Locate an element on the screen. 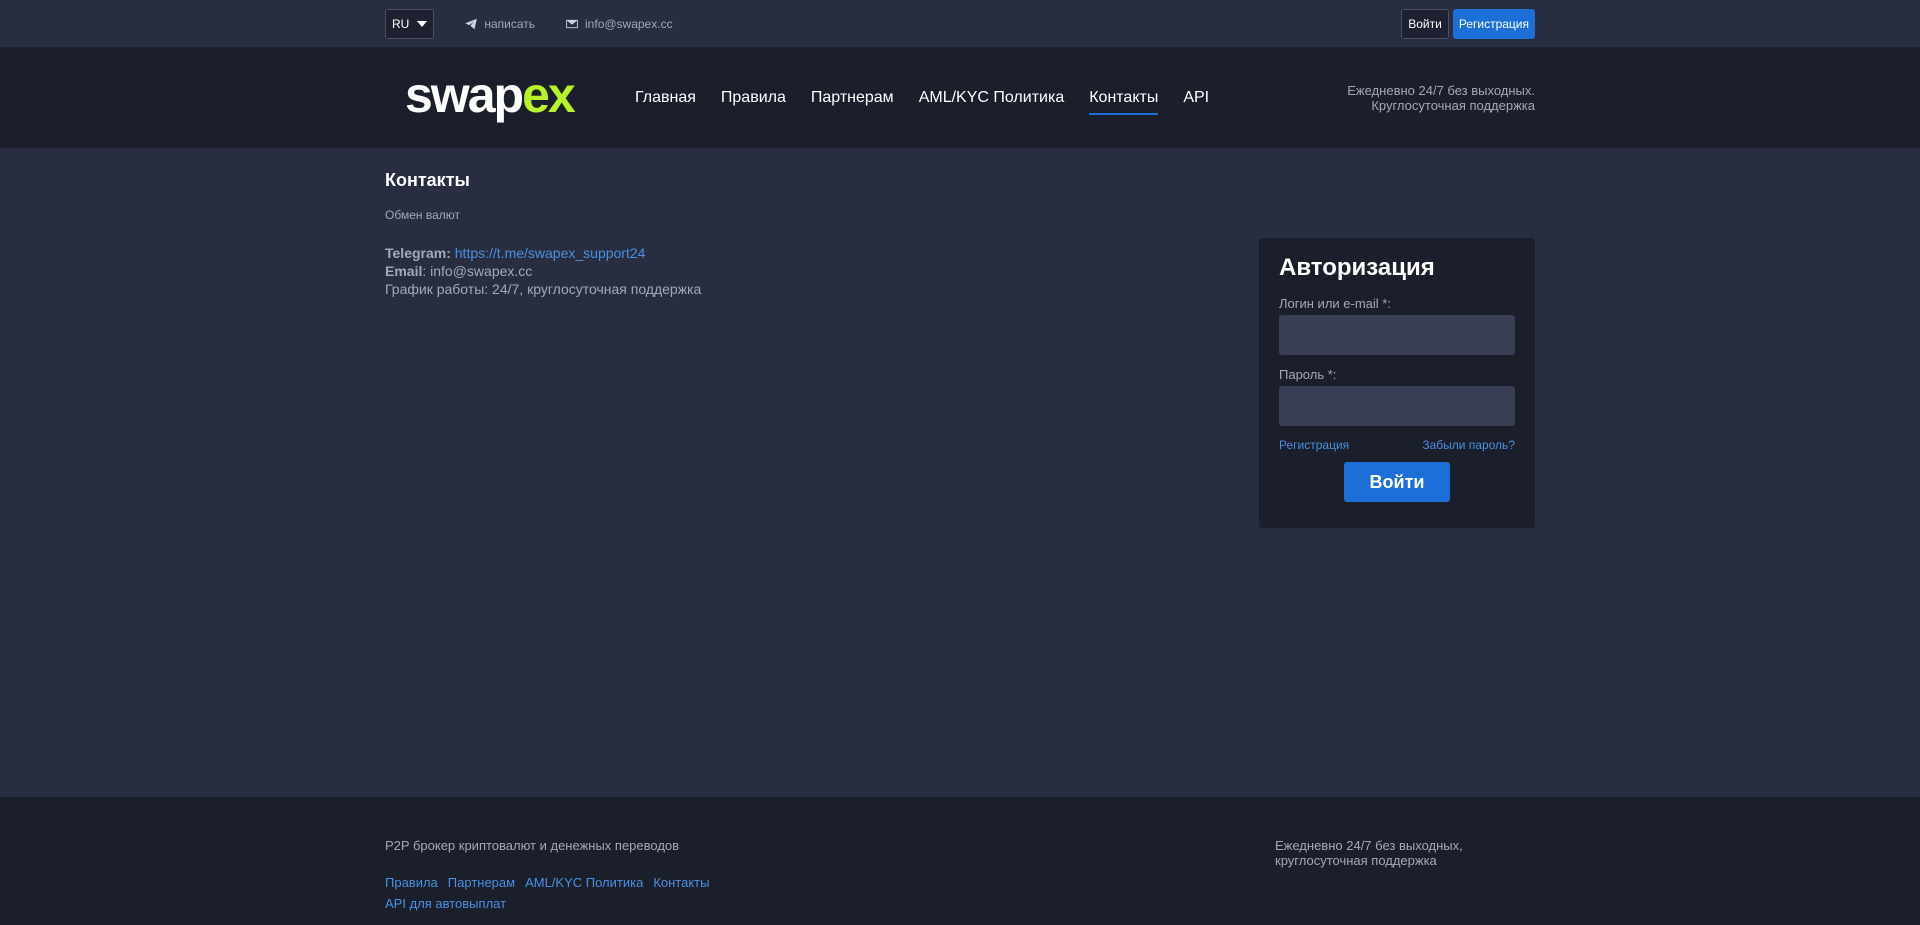  telegram-icon is located at coordinates (471, 24).